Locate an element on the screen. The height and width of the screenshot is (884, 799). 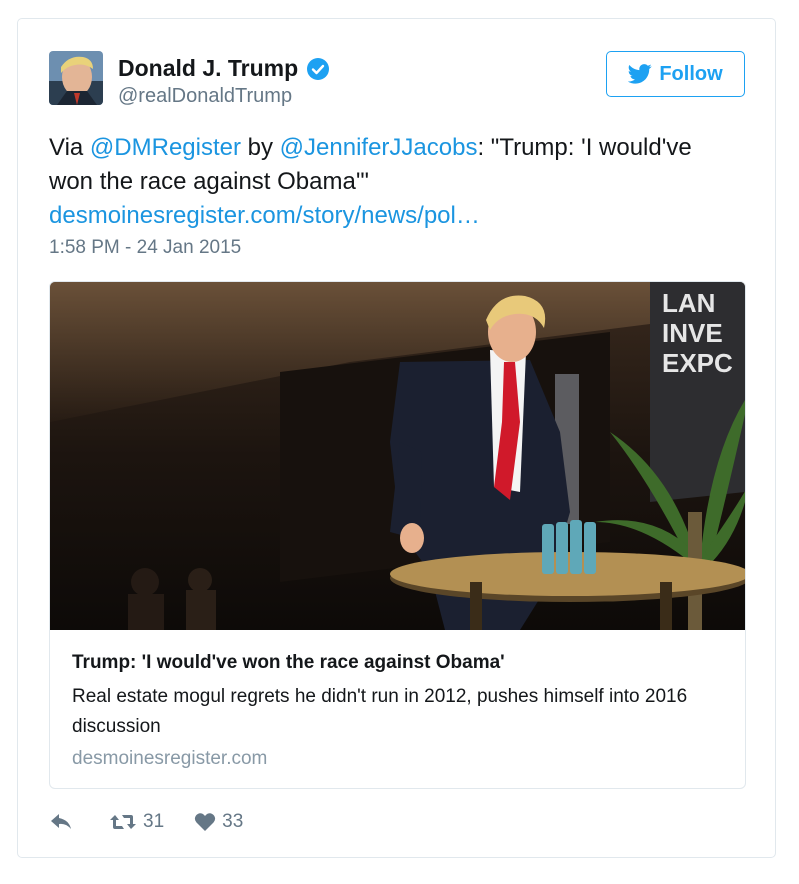
mention-dmregister: @DMRegister is located at coordinates (165, 147).